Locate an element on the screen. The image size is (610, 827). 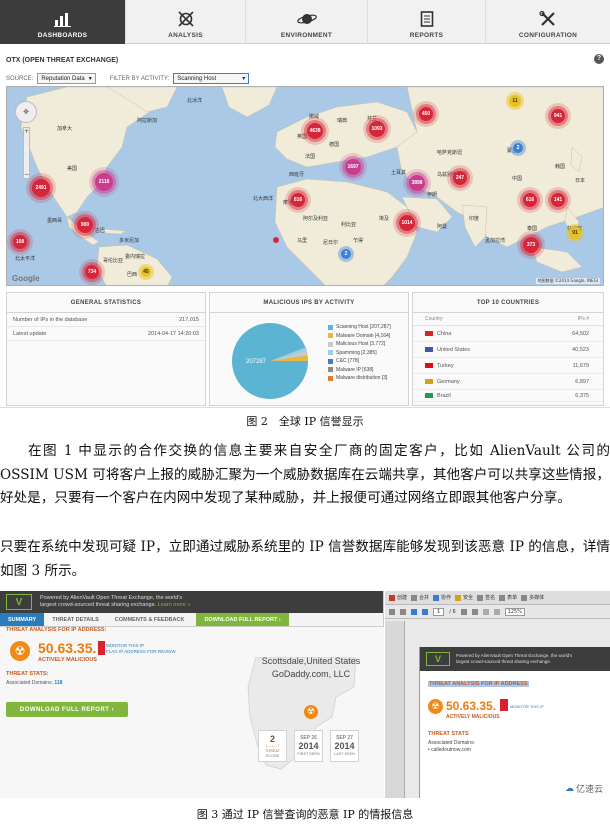
map-cluster-marker: 2116 is located at coordinates (104, 182).